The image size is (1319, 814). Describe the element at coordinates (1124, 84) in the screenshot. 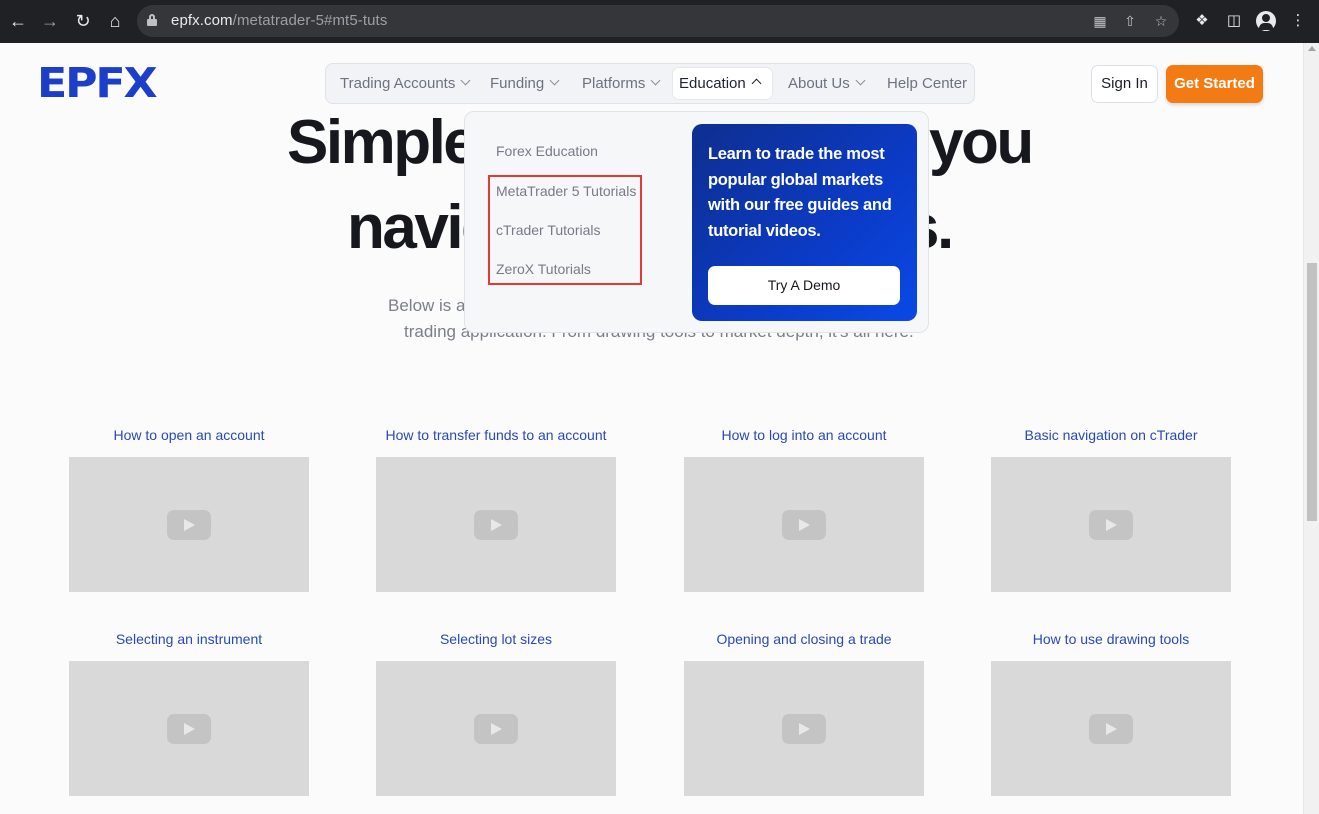

I see `sign-in-button: Sign In` at that location.